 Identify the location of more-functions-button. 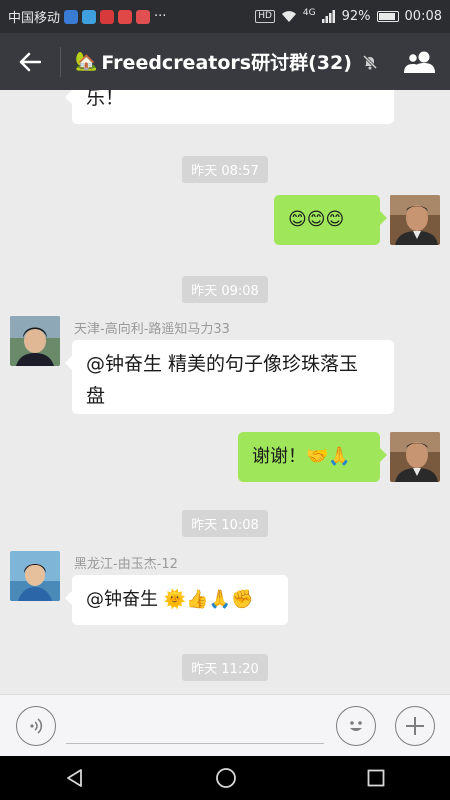
(415, 726).